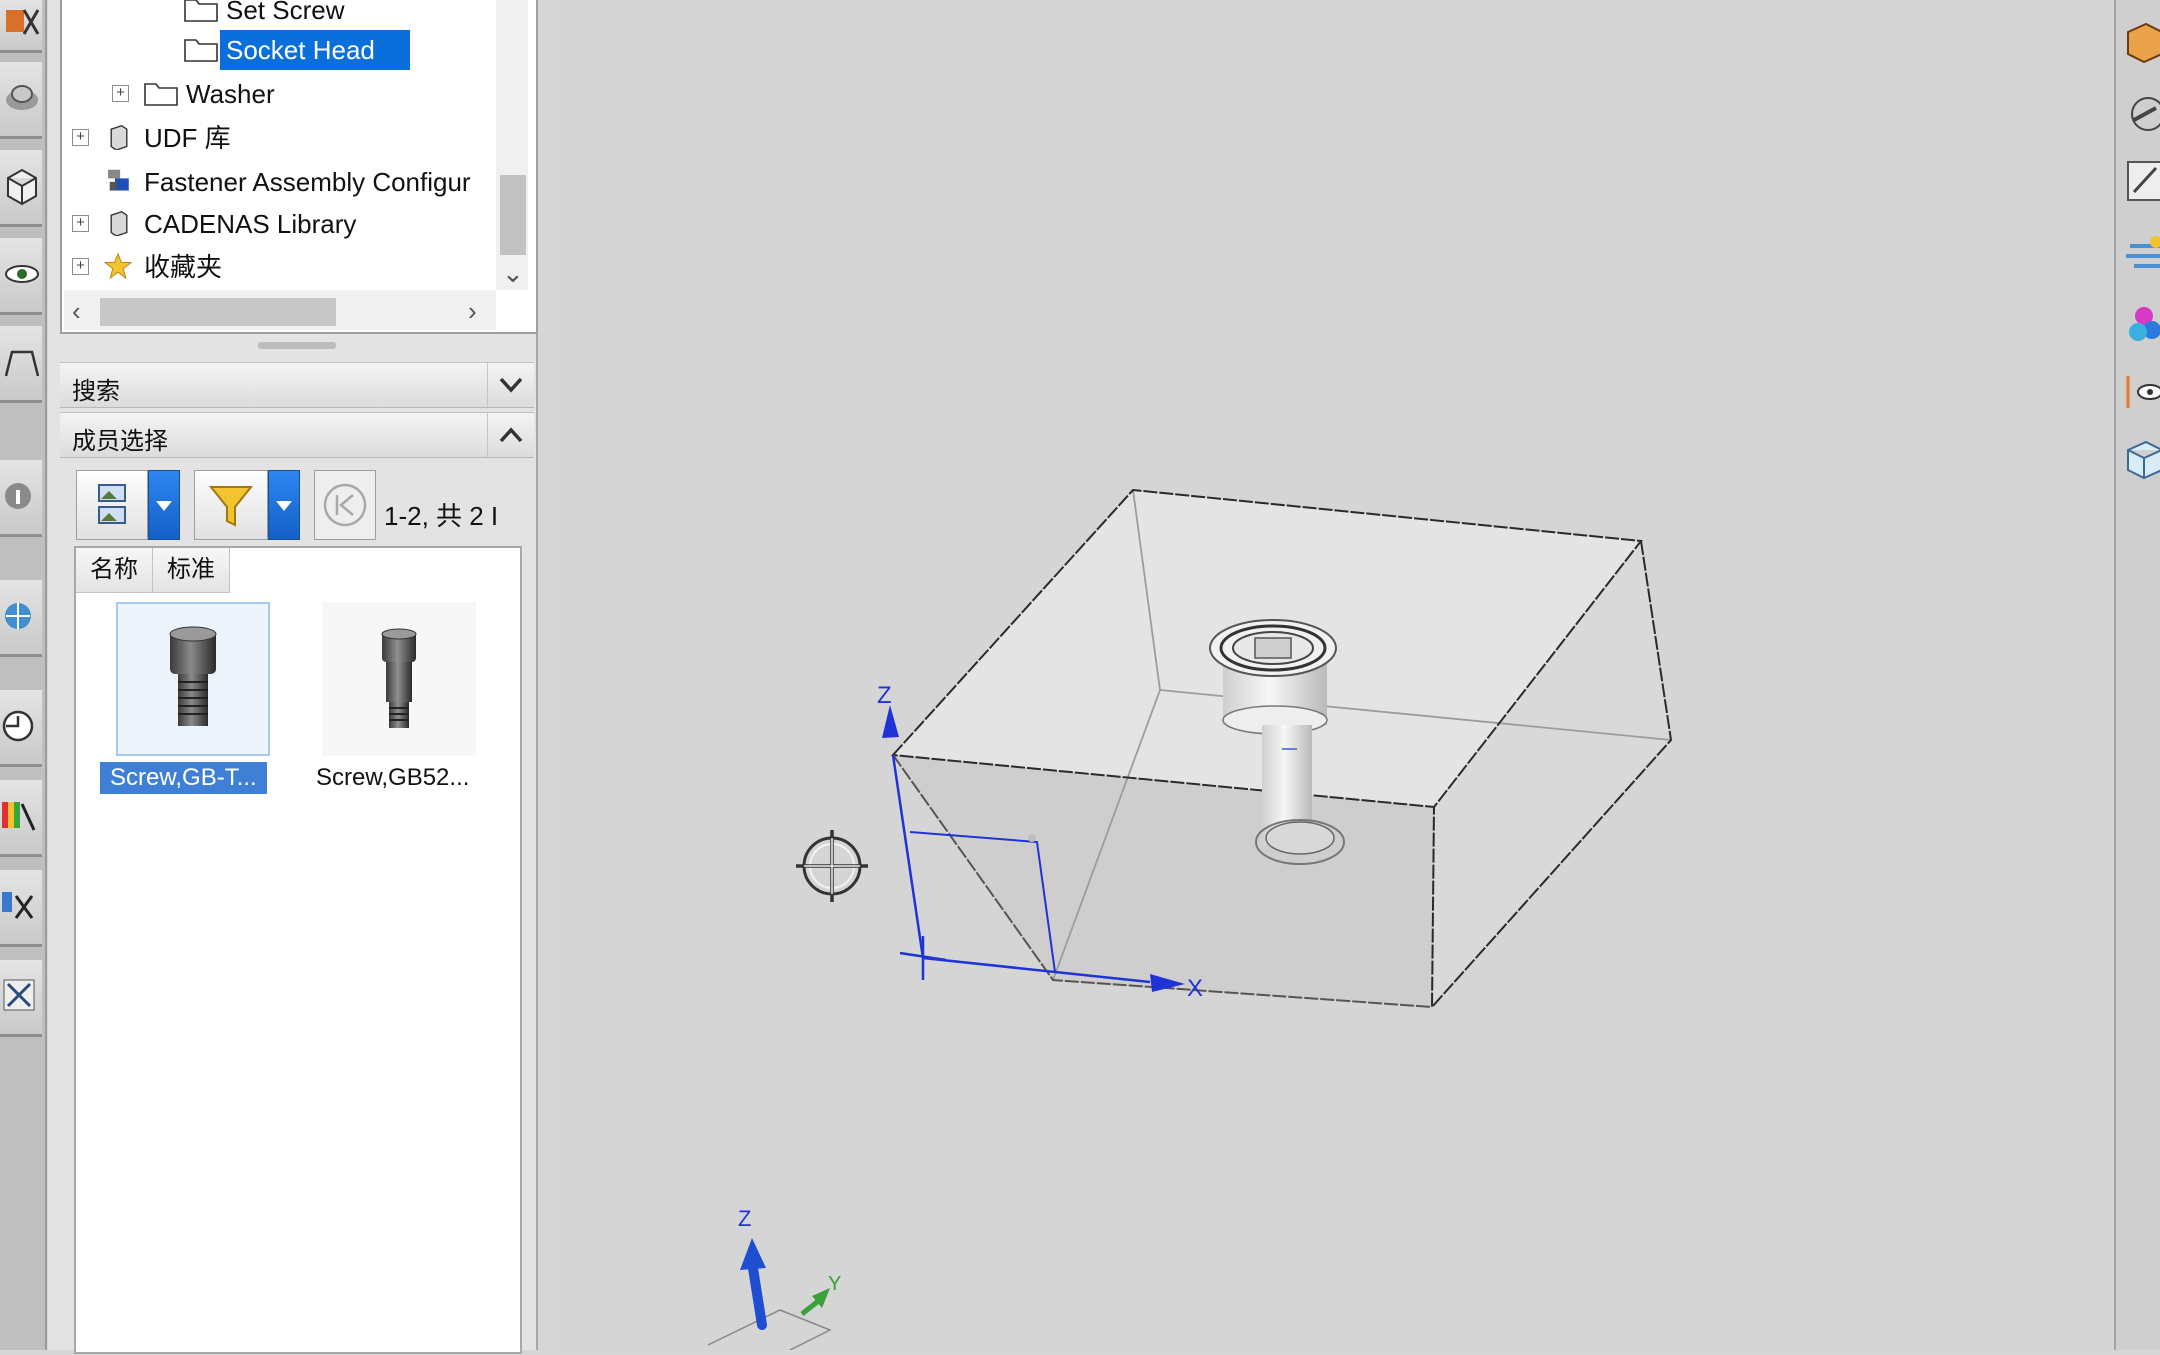 The image size is (2160, 1355). I want to click on roles-icon, so click(18, 905).